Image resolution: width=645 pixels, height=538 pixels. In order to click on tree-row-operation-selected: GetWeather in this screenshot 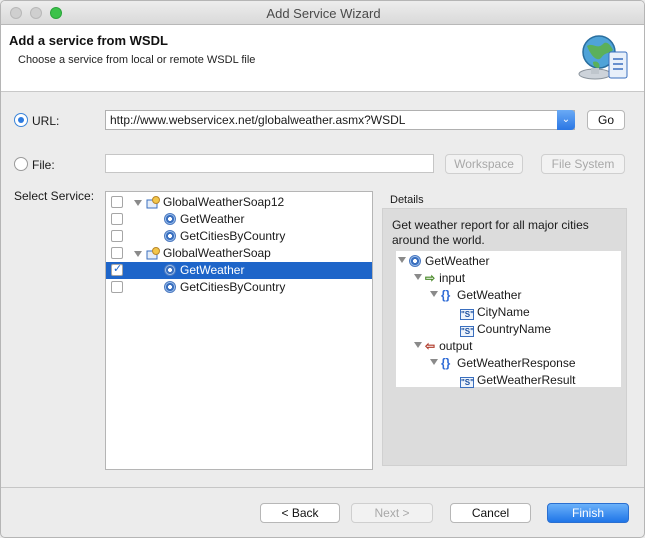, I will do `click(239, 270)`.